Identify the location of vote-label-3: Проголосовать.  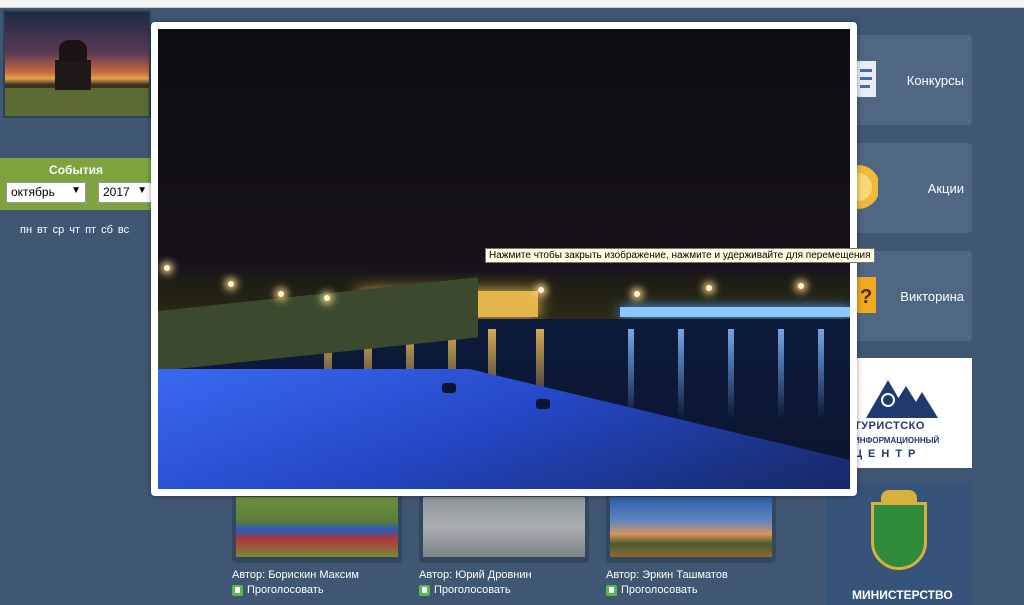
(659, 590).